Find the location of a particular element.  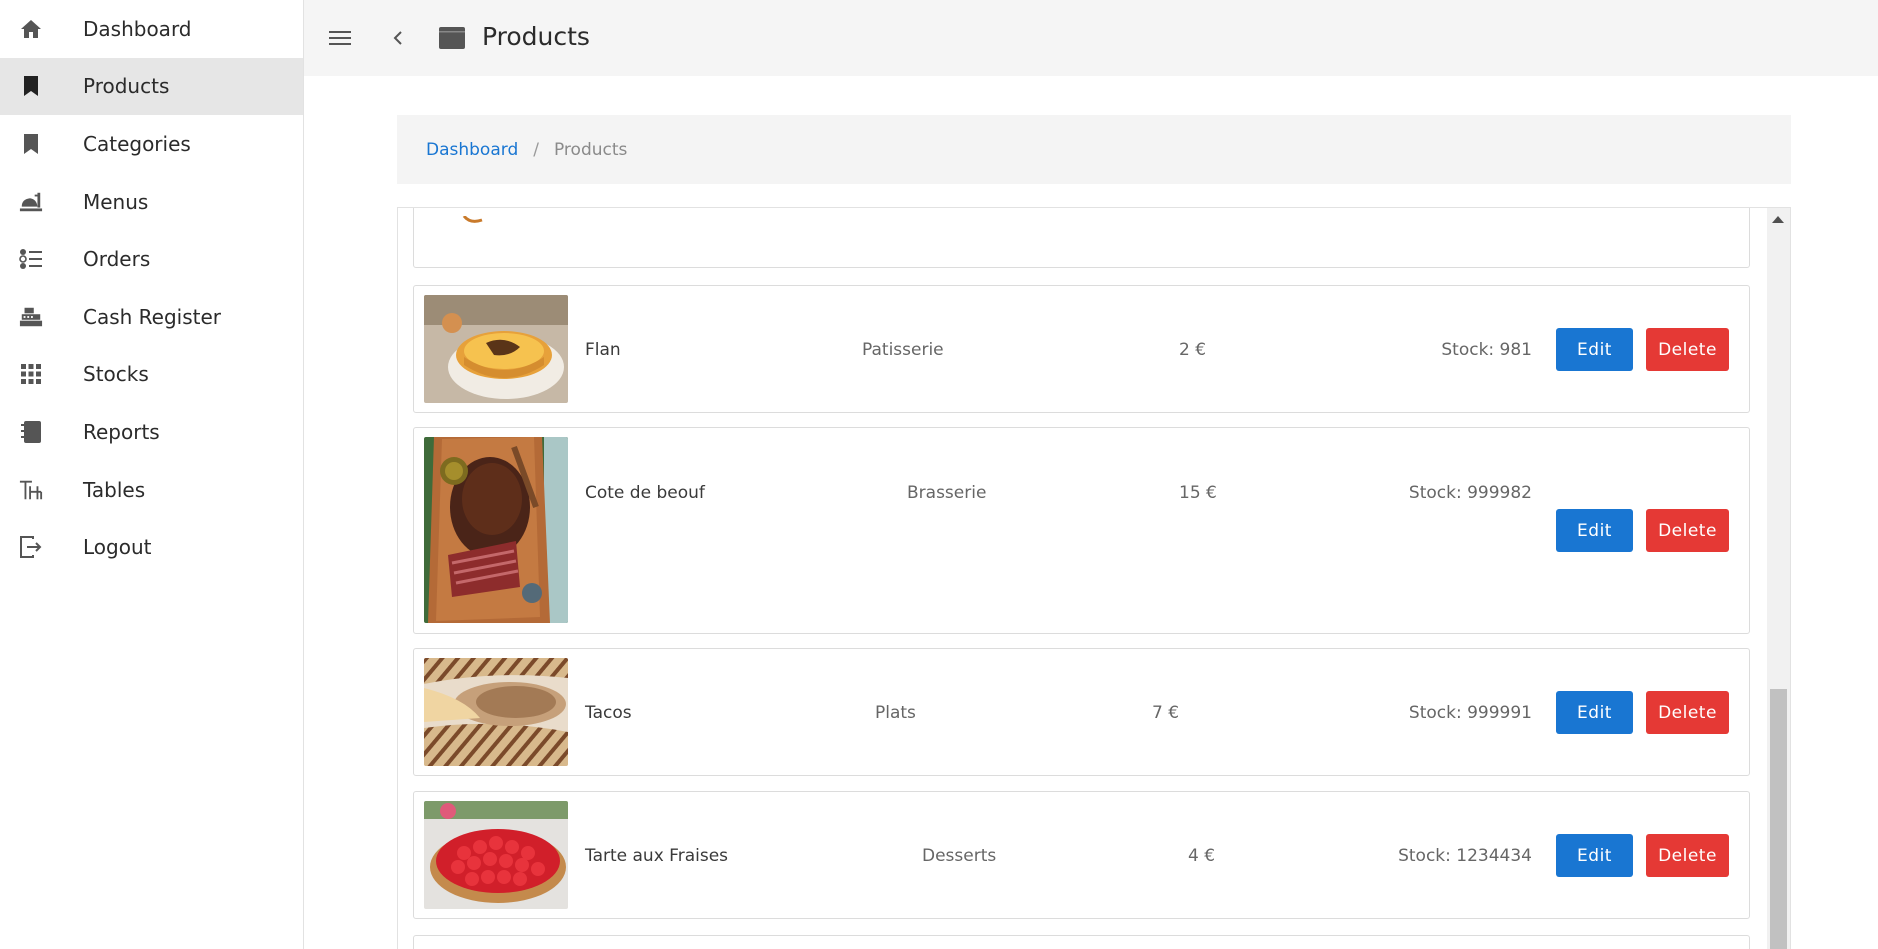

scrollbar is located at coordinates (1778, 578).